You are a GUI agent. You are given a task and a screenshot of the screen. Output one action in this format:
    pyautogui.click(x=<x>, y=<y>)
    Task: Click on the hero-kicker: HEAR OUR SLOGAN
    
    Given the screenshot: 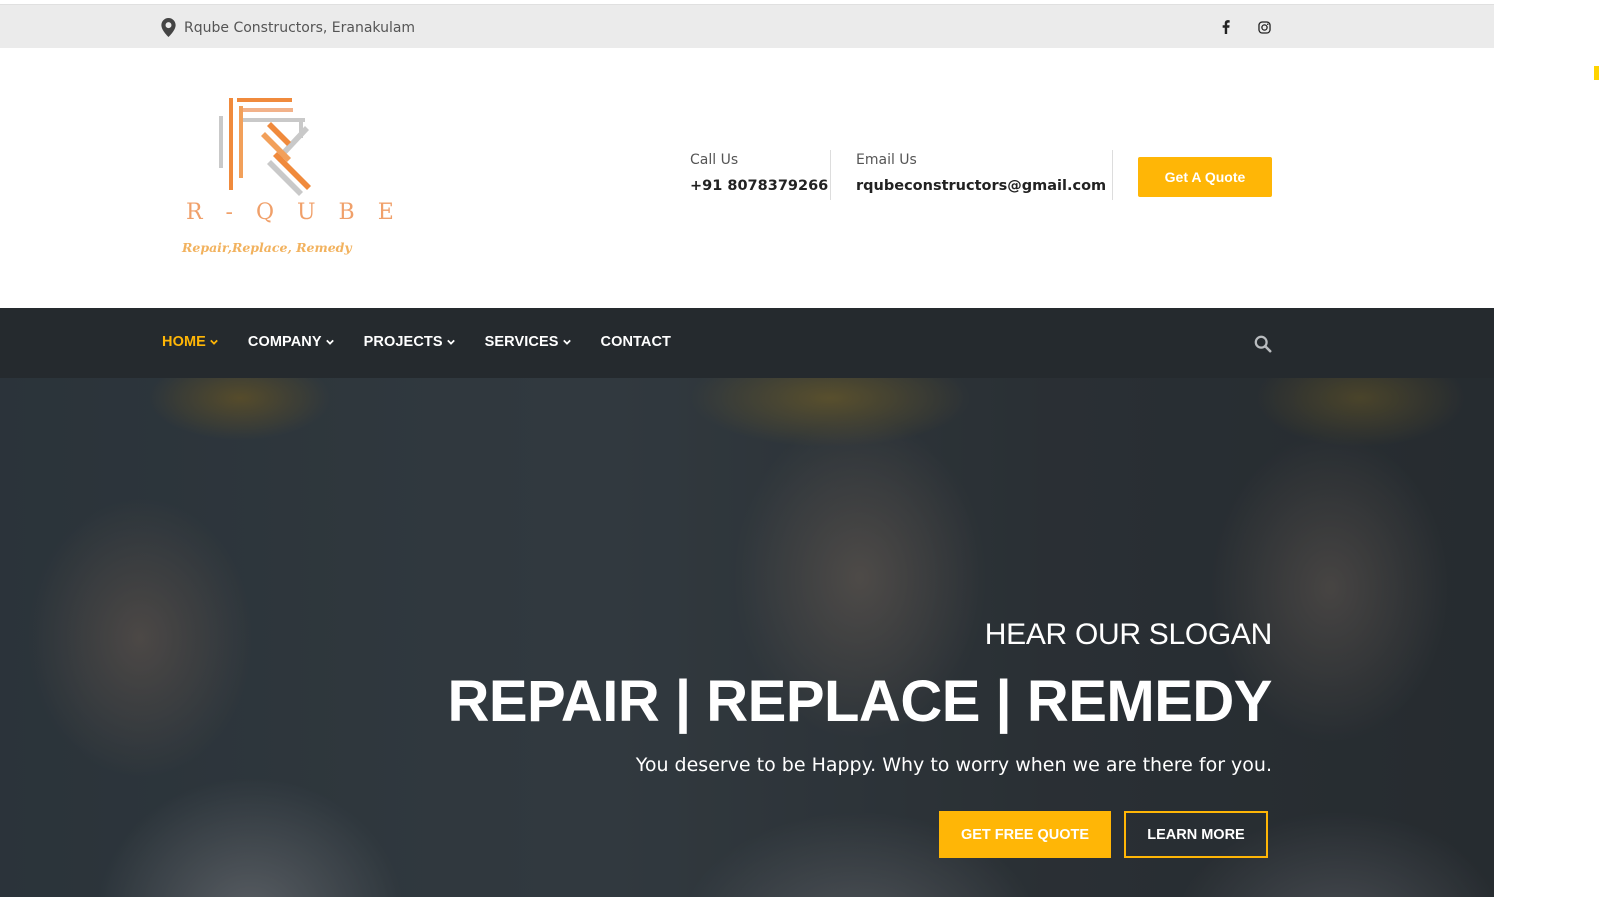 What is the action you would take?
    pyautogui.click(x=1128, y=634)
    